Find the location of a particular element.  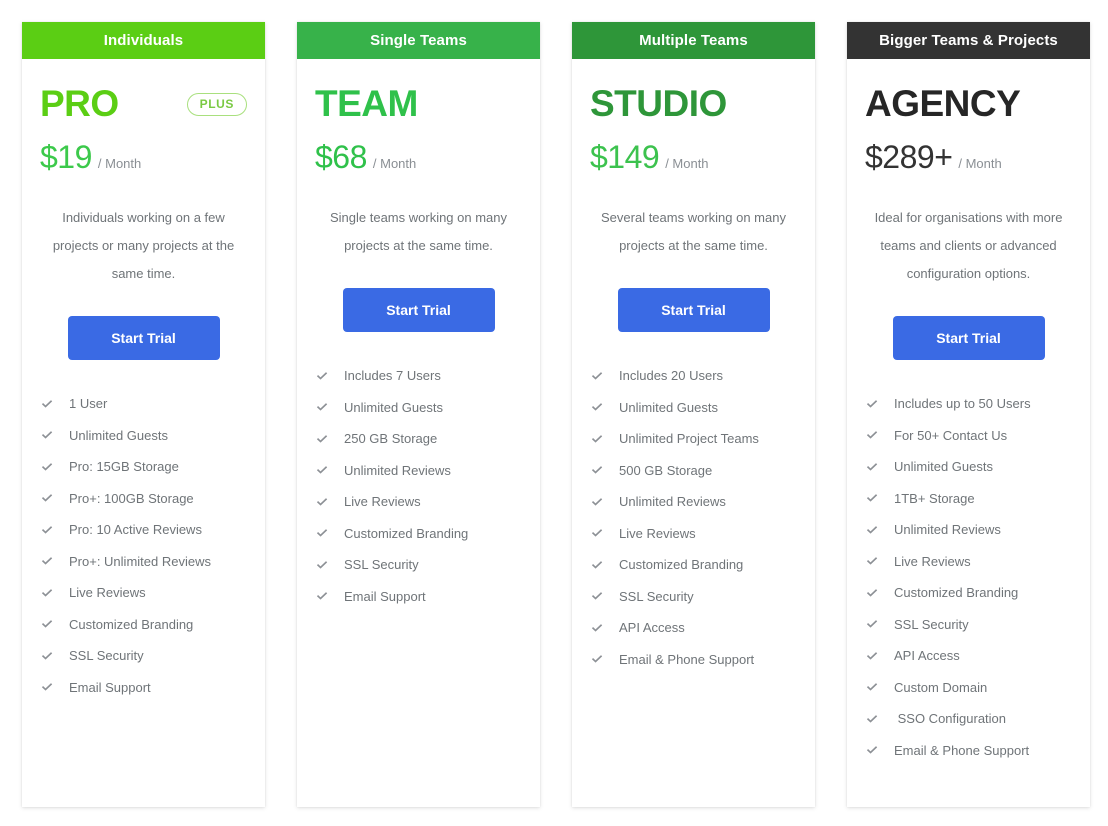

feature-label: Custom Domain is located at coordinates (941, 687).